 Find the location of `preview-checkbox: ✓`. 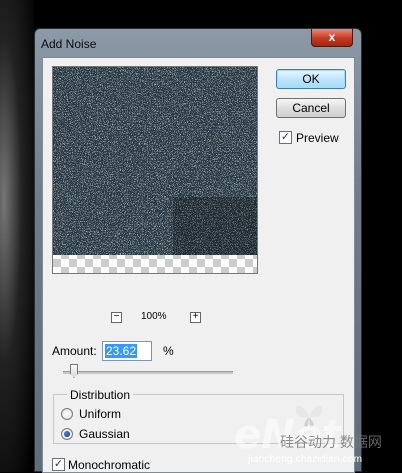

preview-checkbox: ✓ is located at coordinates (285, 137).